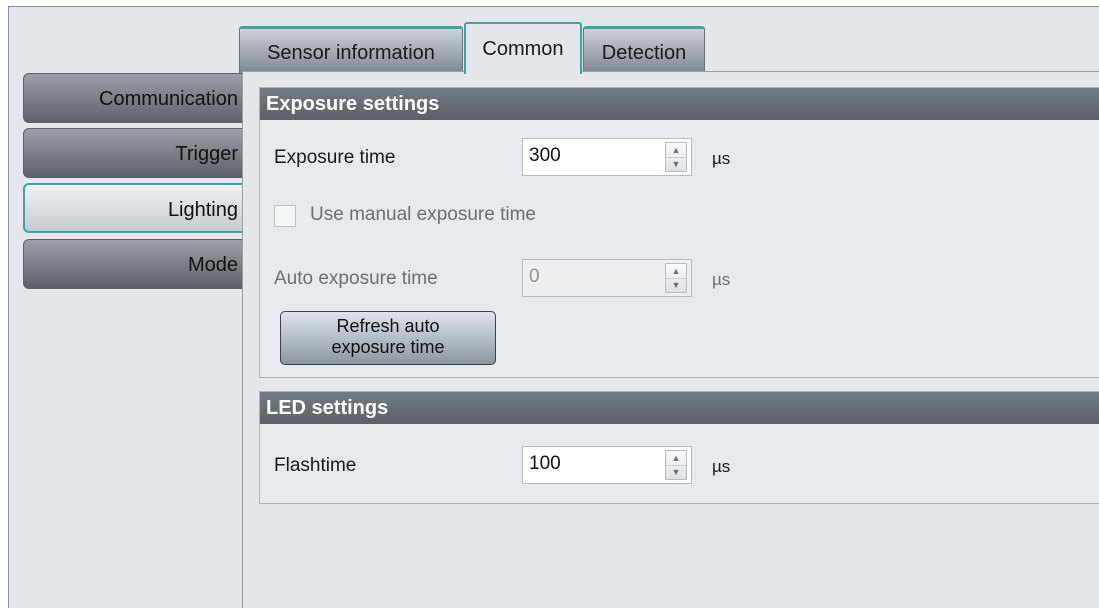 The height and width of the screenshot is (608, 1099). What do you see at coordinates (545, 156) in the screenshot?
I see `exposure-time-value: 300` at bounding box center [545, 156].